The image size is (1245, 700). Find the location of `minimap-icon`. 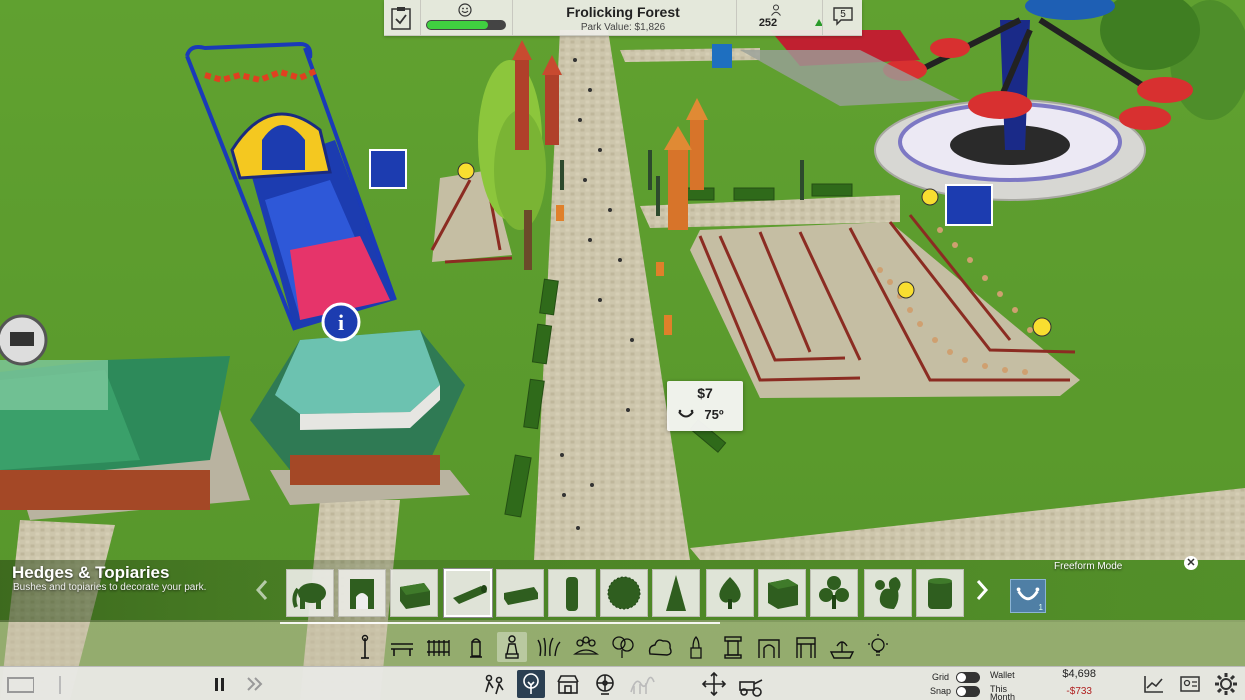

minimap-icon is located at coordinates (21, 685).